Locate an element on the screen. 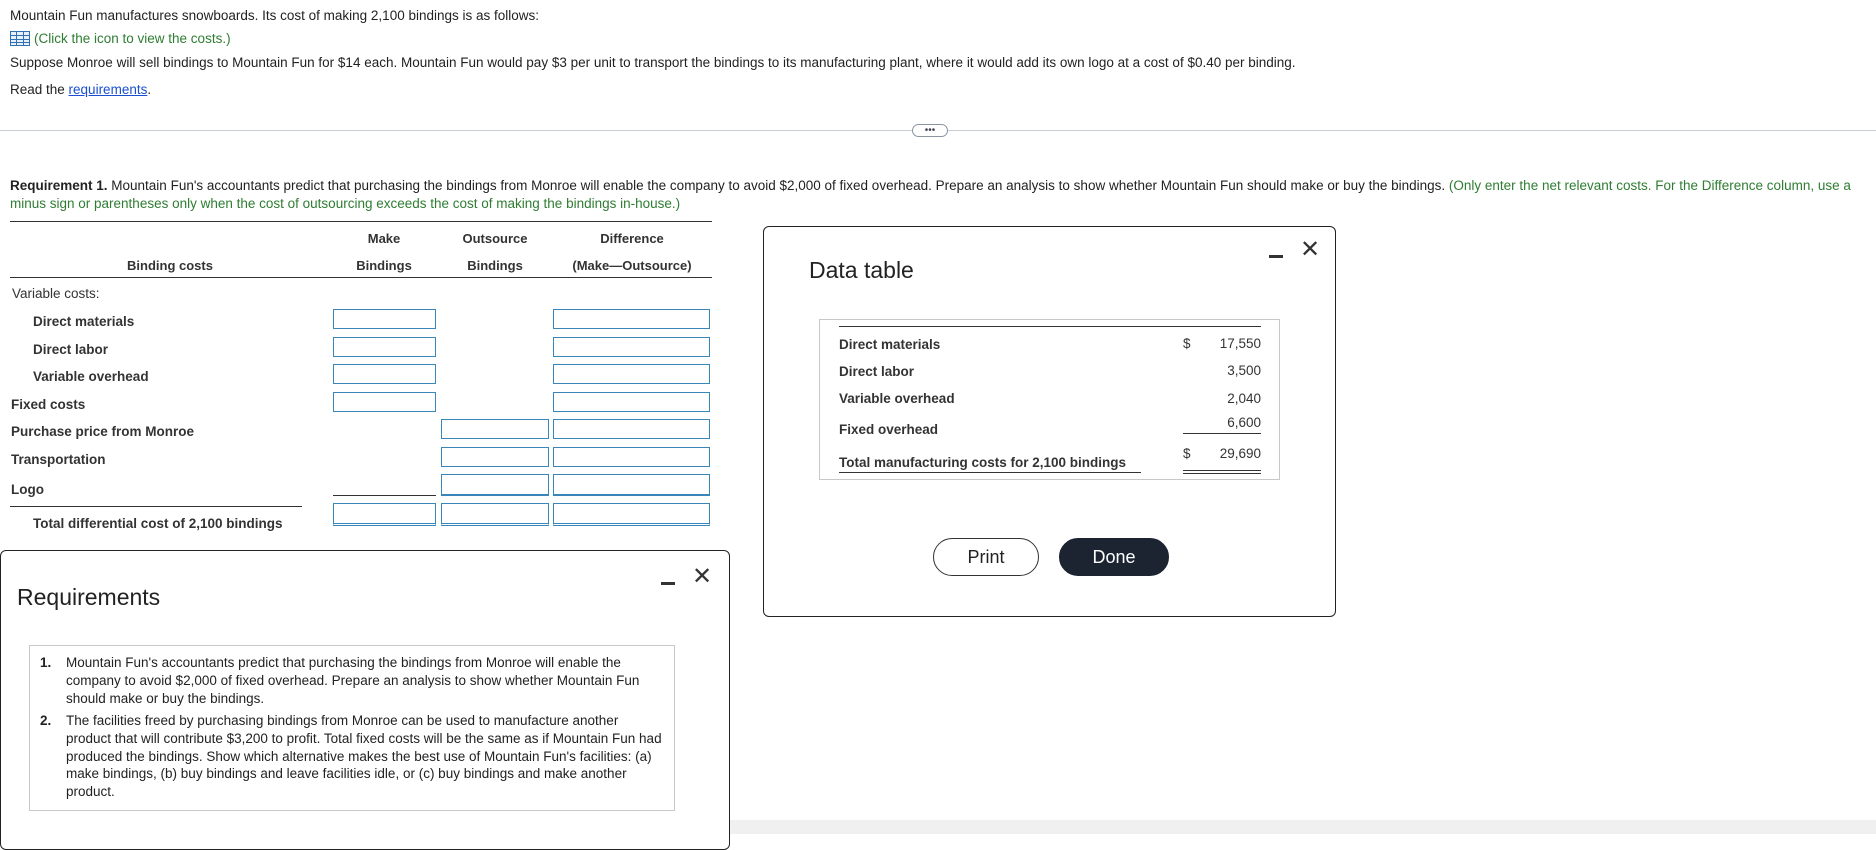 This screenshot has width=1876, height=850. make-total-input is located at coordinates (384, 514).